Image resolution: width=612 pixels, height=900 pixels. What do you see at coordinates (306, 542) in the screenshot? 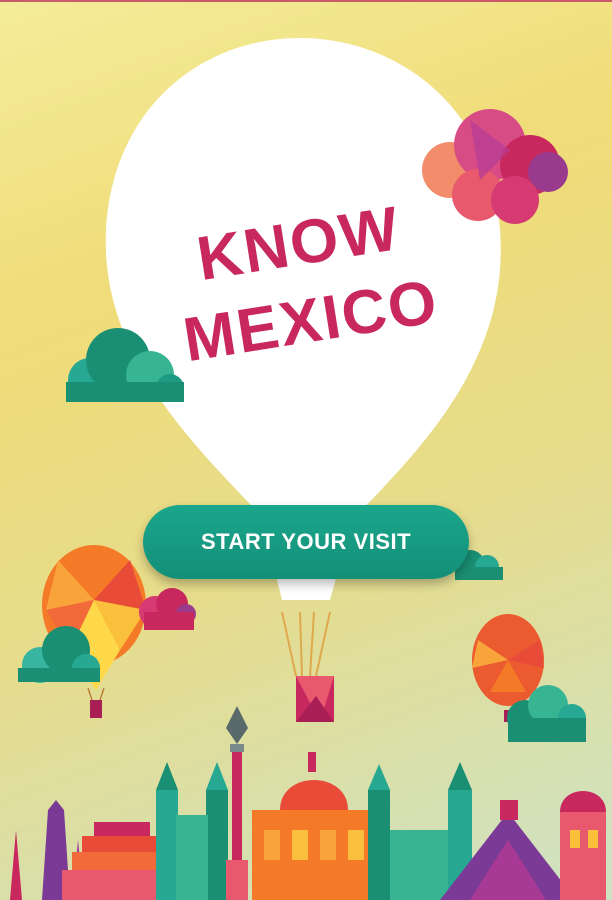
I see `start-visit-button: START YOUR VISIT` at bounding box center [306, 542].